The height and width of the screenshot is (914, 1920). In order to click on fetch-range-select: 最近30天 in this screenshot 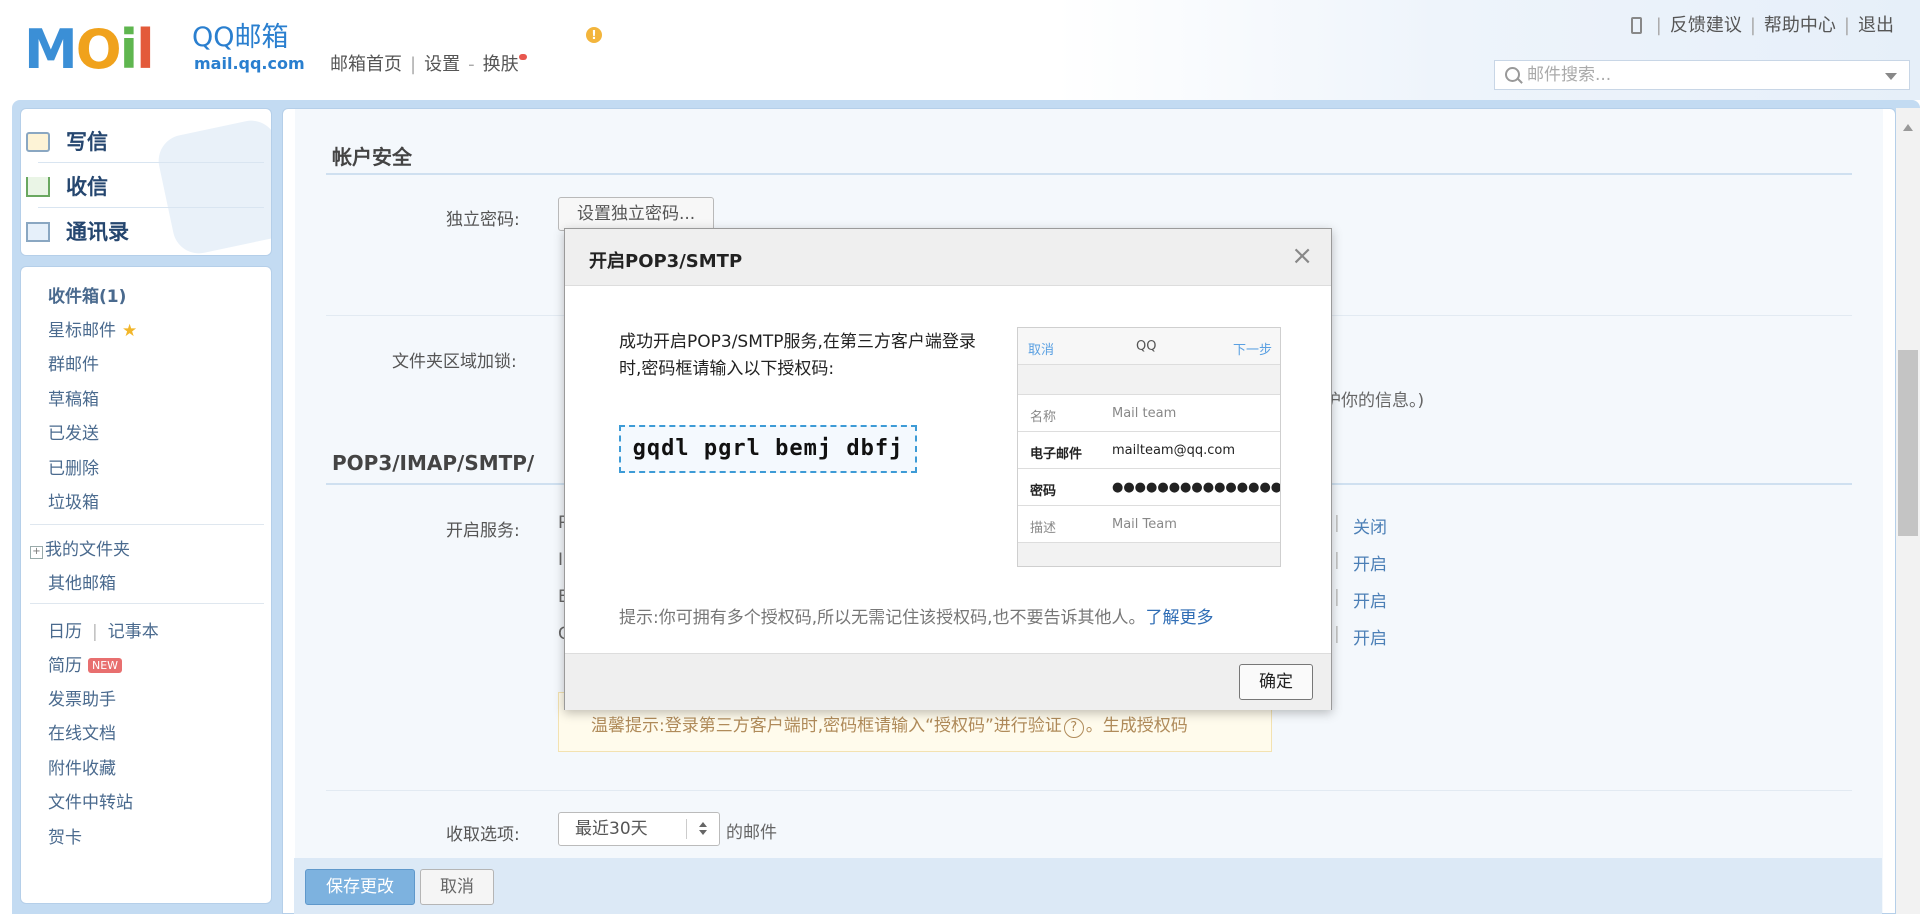, I will do `click(639, 829)`.